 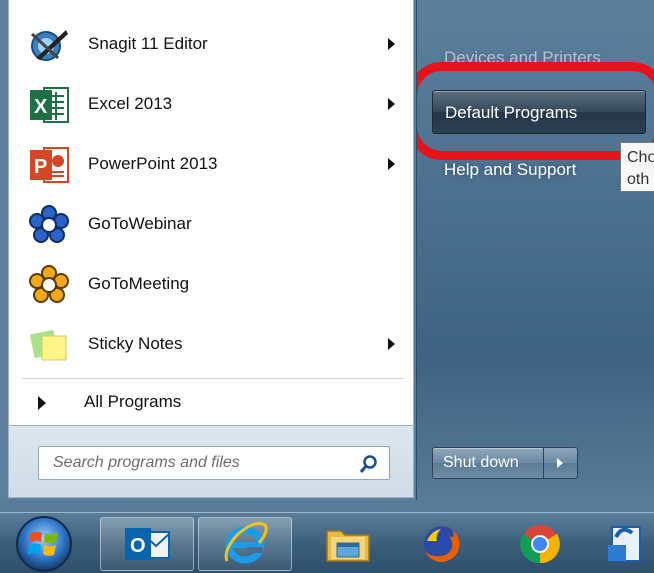 I want to click on outlook-icon: O, so click(x=147, y=544).